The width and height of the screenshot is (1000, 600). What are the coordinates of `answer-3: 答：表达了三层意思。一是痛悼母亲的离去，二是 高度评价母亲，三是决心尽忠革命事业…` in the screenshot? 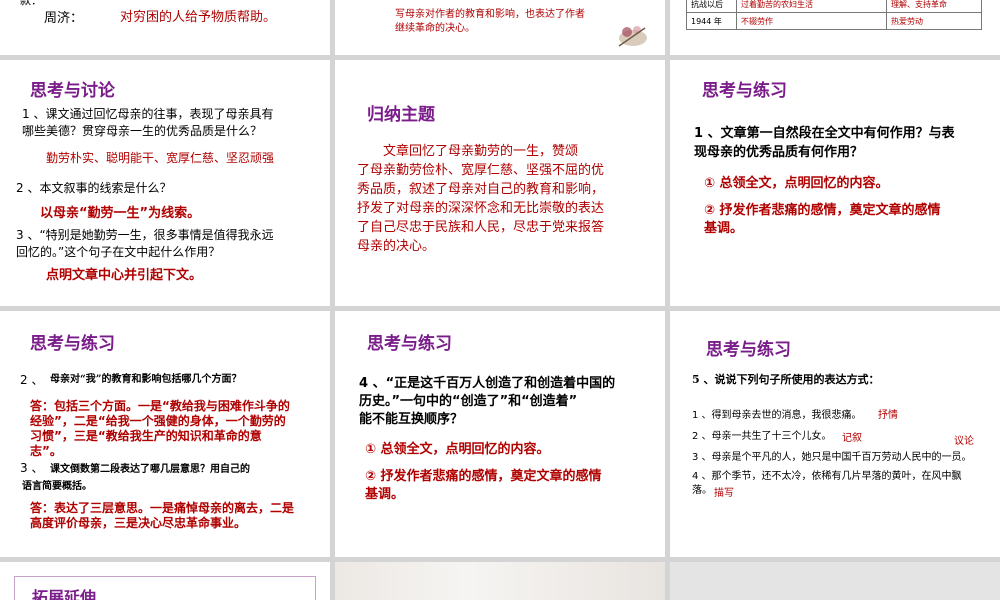 It's located at (162, 515).